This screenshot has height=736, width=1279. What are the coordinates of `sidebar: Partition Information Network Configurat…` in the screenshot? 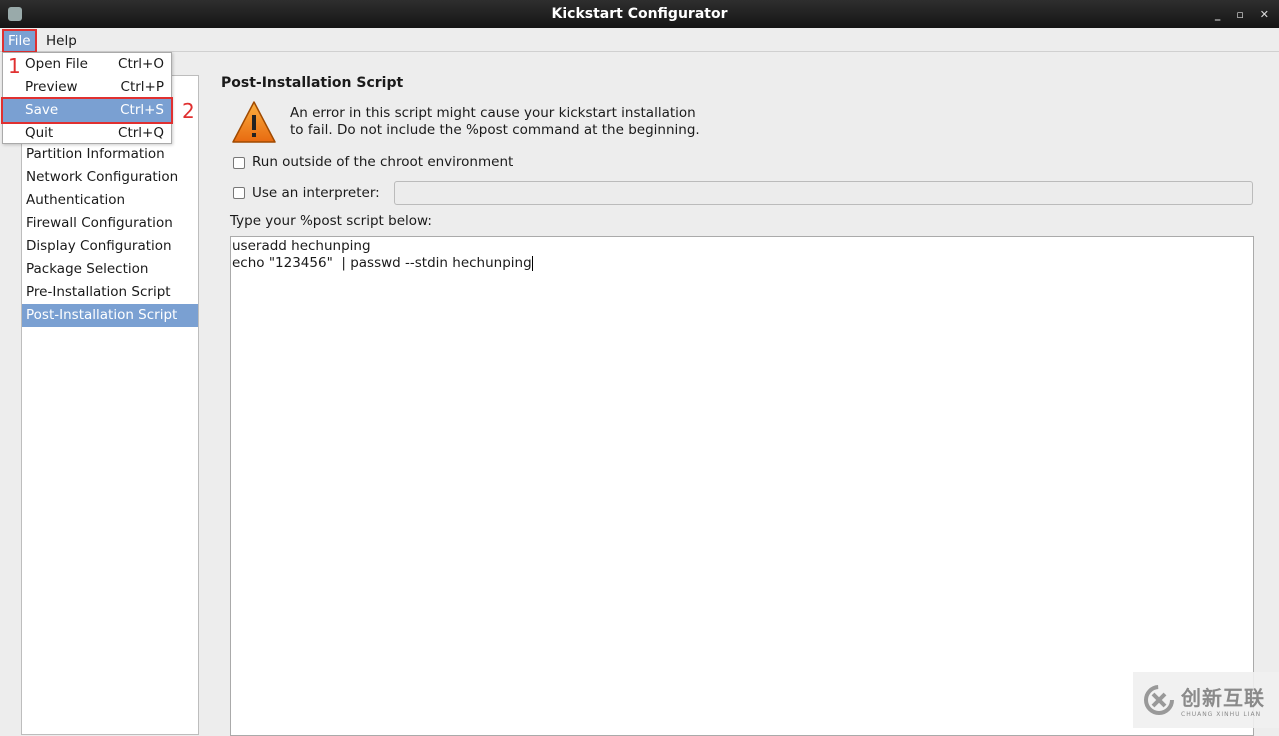 It's located at (110, 405).